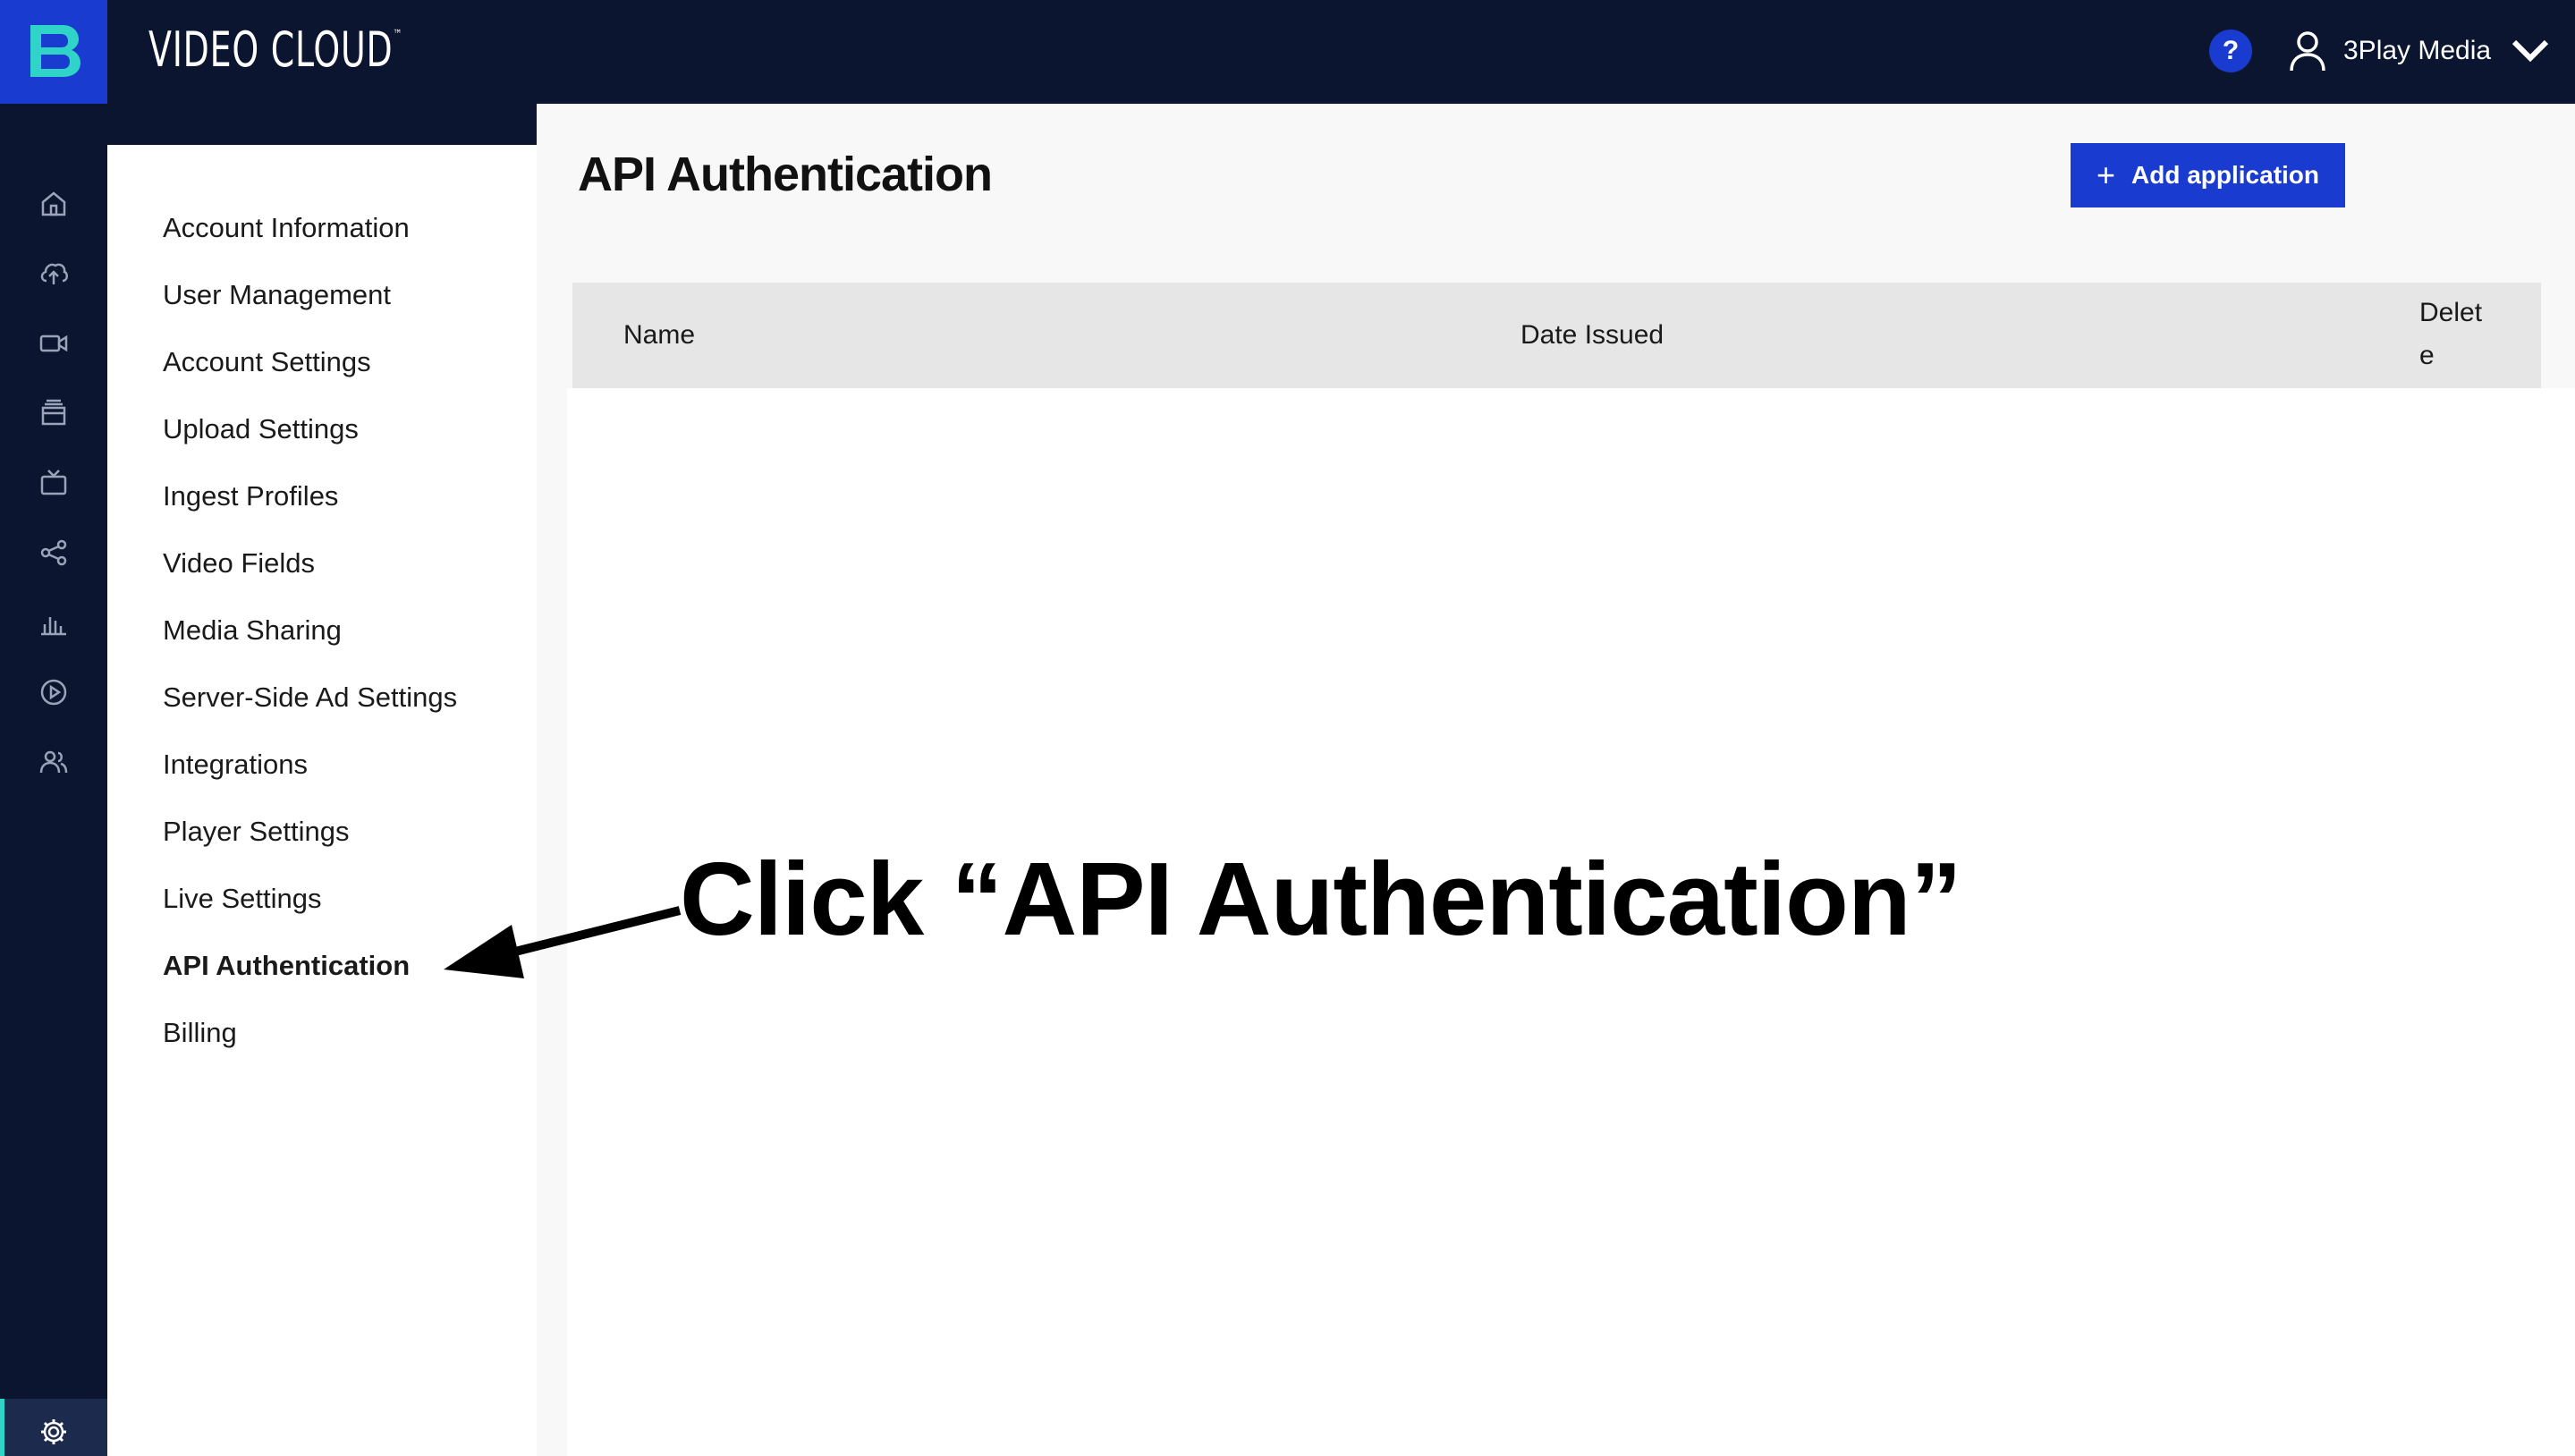 The width and height of the screenshot is (2575, 1456). Describe the element at coordinates (2530, 51) in the screenshot. I see `chevron-down-icon` at that location.